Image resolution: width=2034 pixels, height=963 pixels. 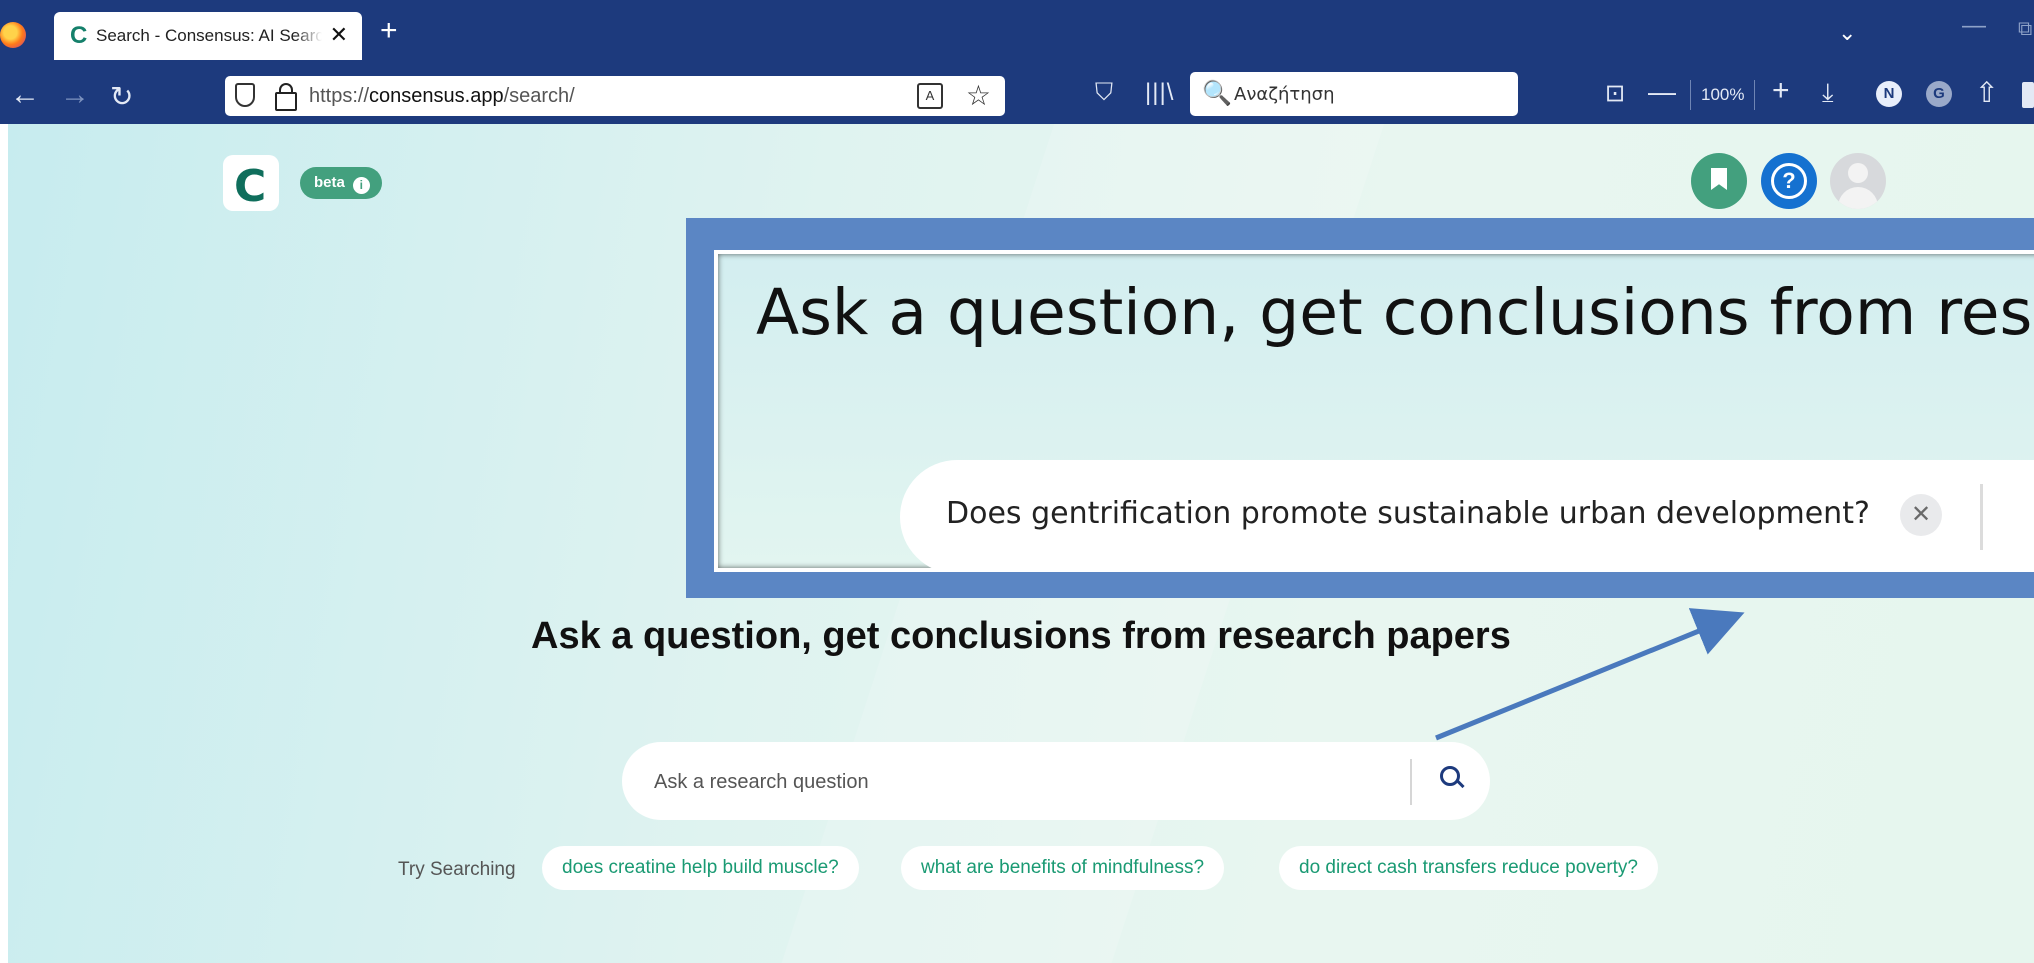 What do you see at coordinates (339, 35) in the screenshot?
I see `tab-close-icon: ✕` at bounding box center [339, 35].